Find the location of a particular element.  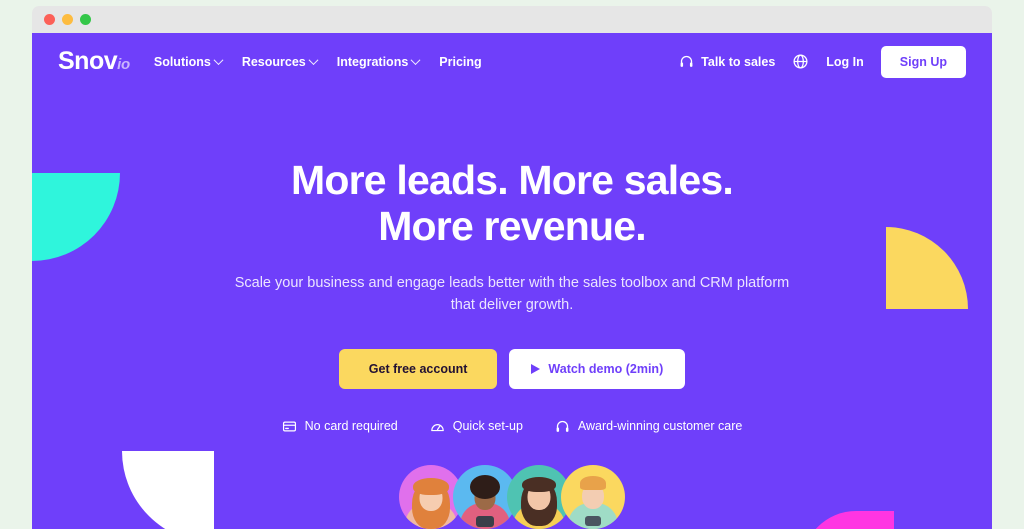

feature-no-card-required: No card required is located at coordinates (340, 426).